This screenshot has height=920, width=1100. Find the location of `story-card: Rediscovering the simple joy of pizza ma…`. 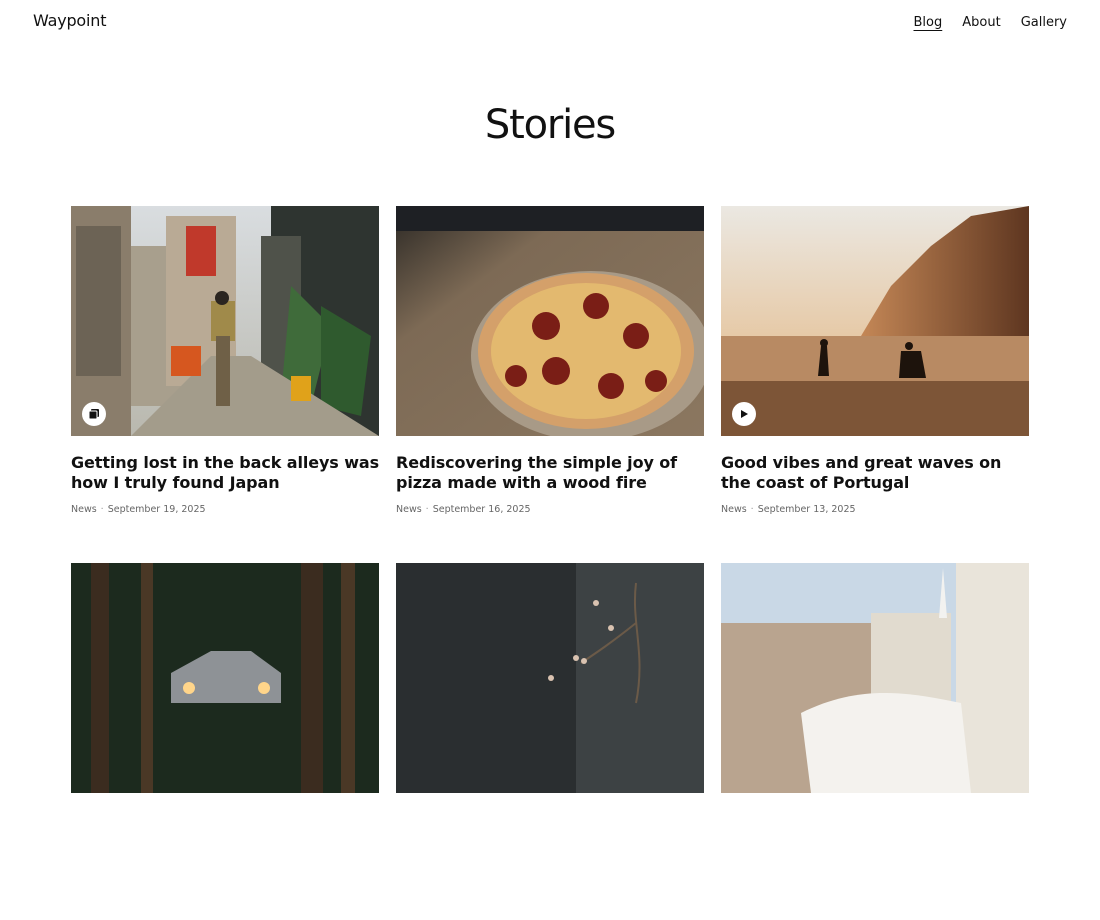

story-card: Rediscovering the simple joy of pizza ma… is located at coordinates (550, 384).